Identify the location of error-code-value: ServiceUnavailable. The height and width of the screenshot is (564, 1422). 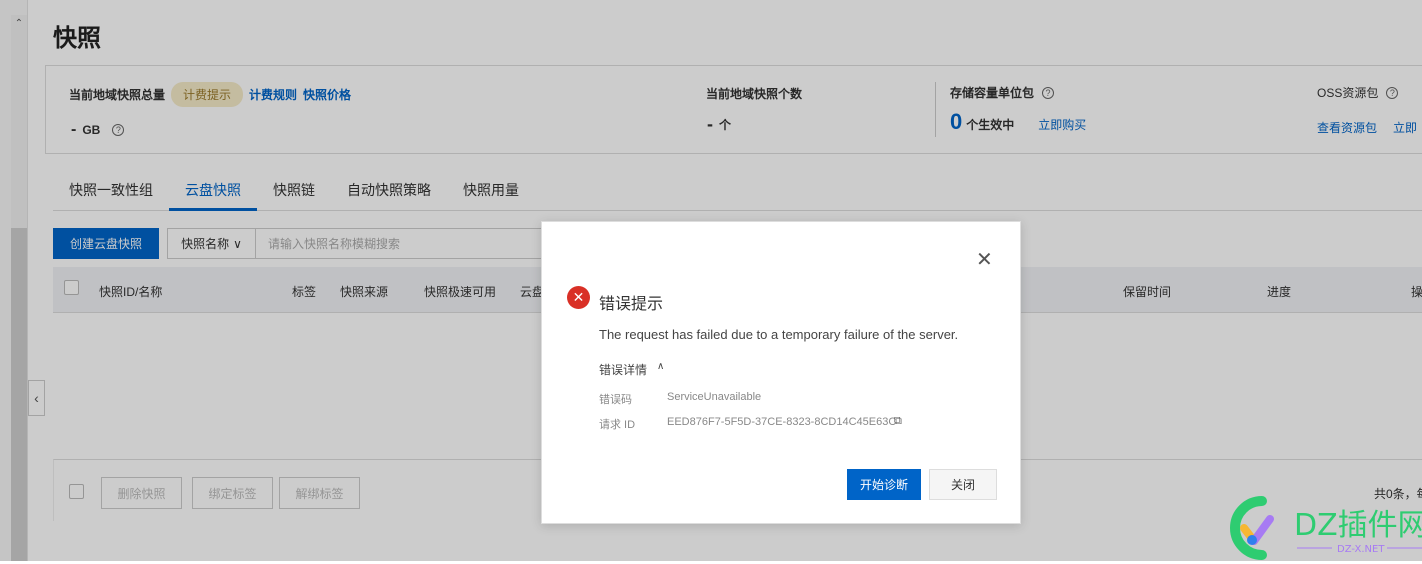
(714, 397).